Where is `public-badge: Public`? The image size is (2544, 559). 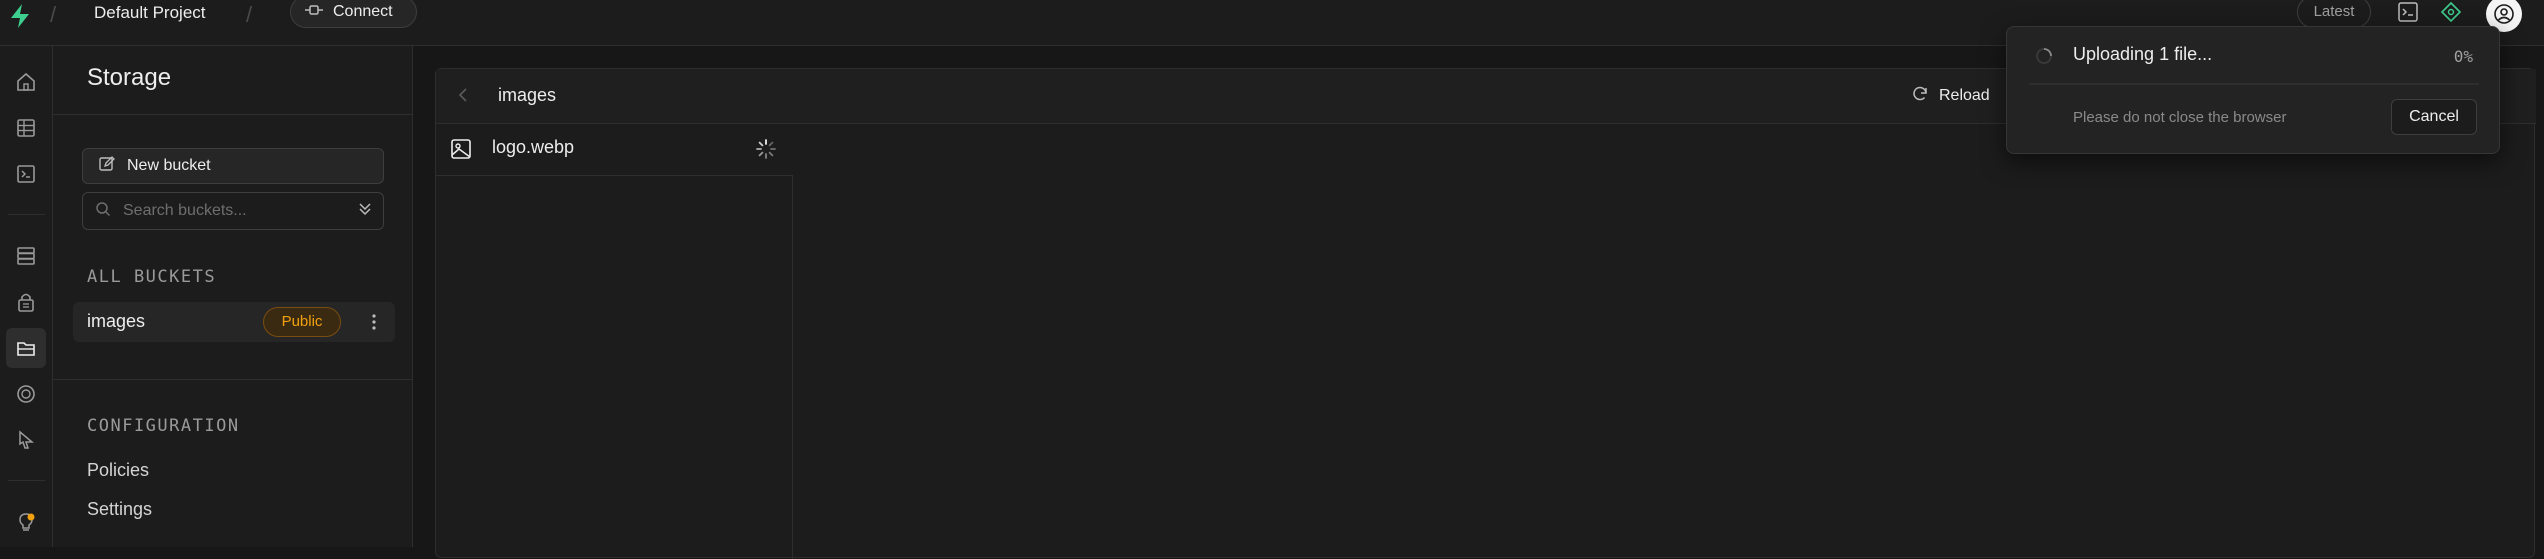 public-badge: Public is located at coordinates (302, 322).